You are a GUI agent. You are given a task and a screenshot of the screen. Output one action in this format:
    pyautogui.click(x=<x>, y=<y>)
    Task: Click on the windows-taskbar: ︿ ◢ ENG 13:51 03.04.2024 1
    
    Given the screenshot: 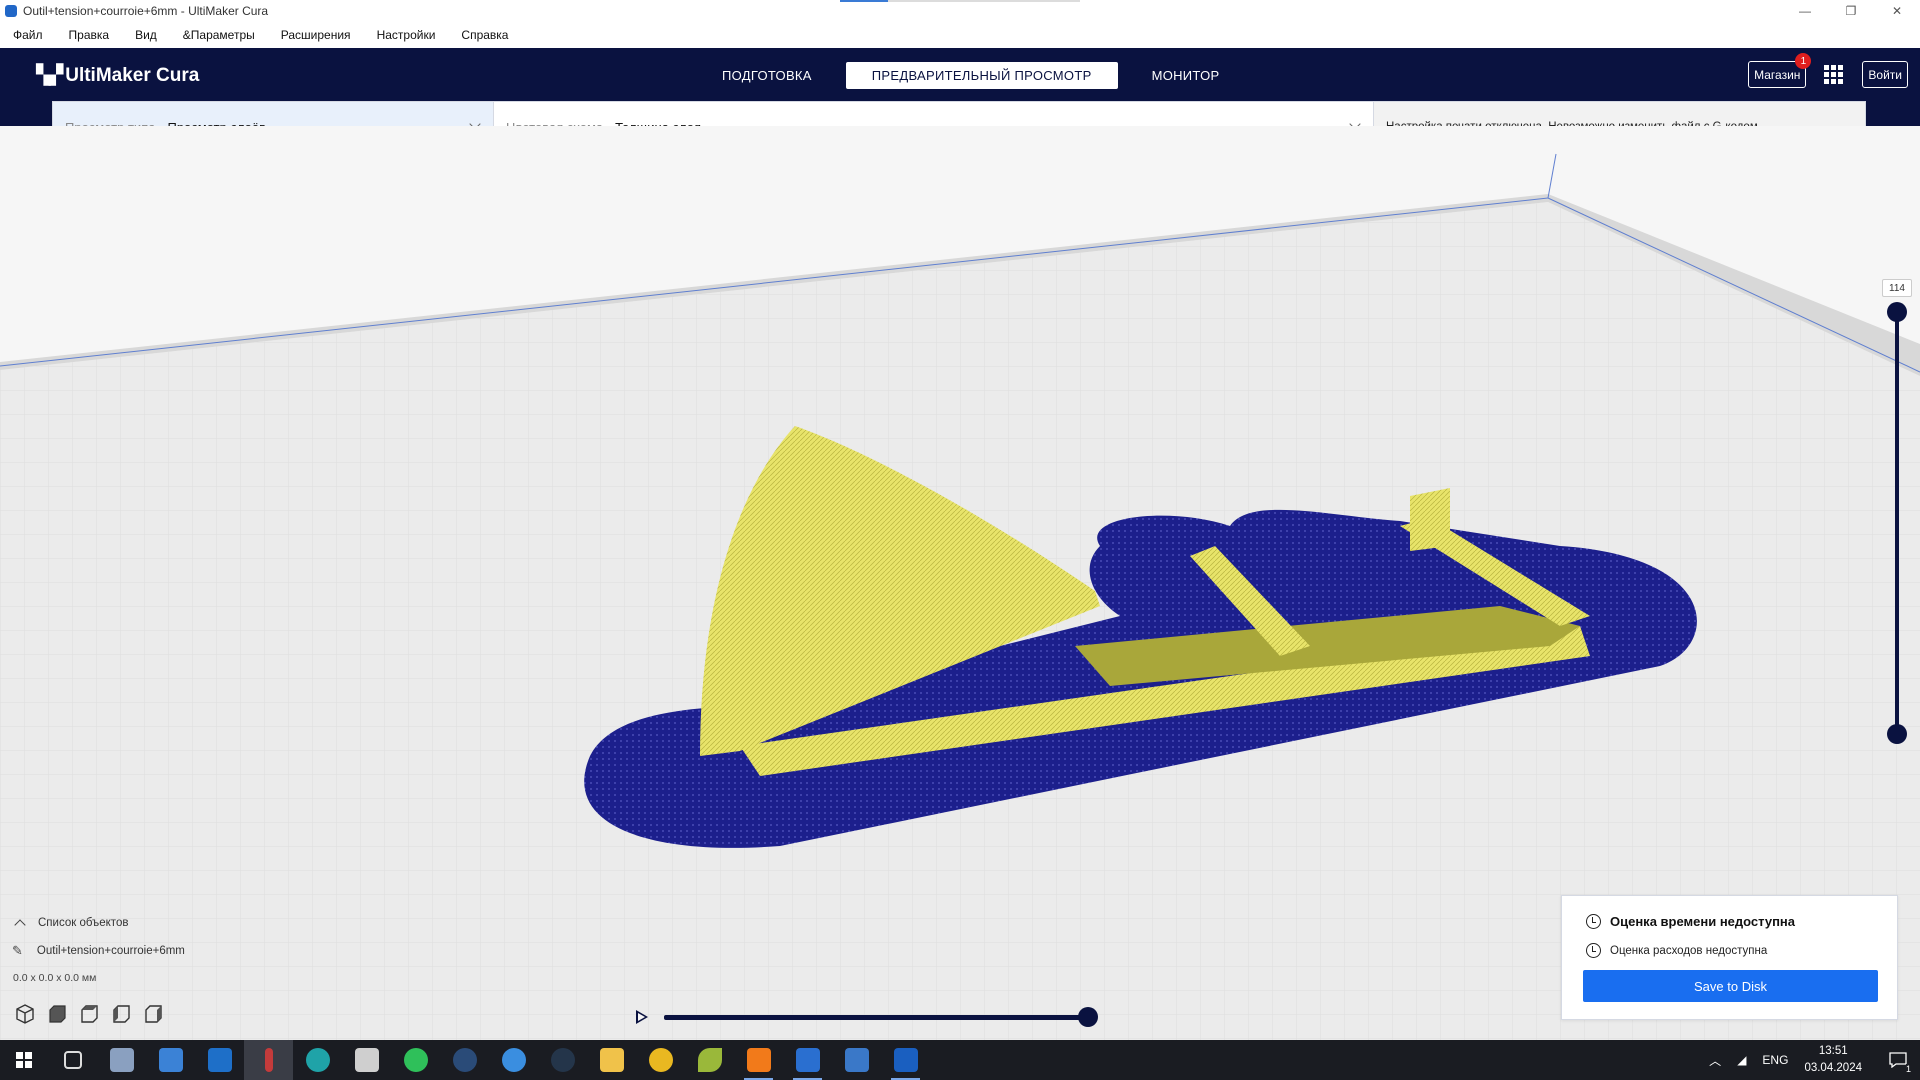 What is the action you would take?
    pyautogui.click(x=960, y=1060)
    